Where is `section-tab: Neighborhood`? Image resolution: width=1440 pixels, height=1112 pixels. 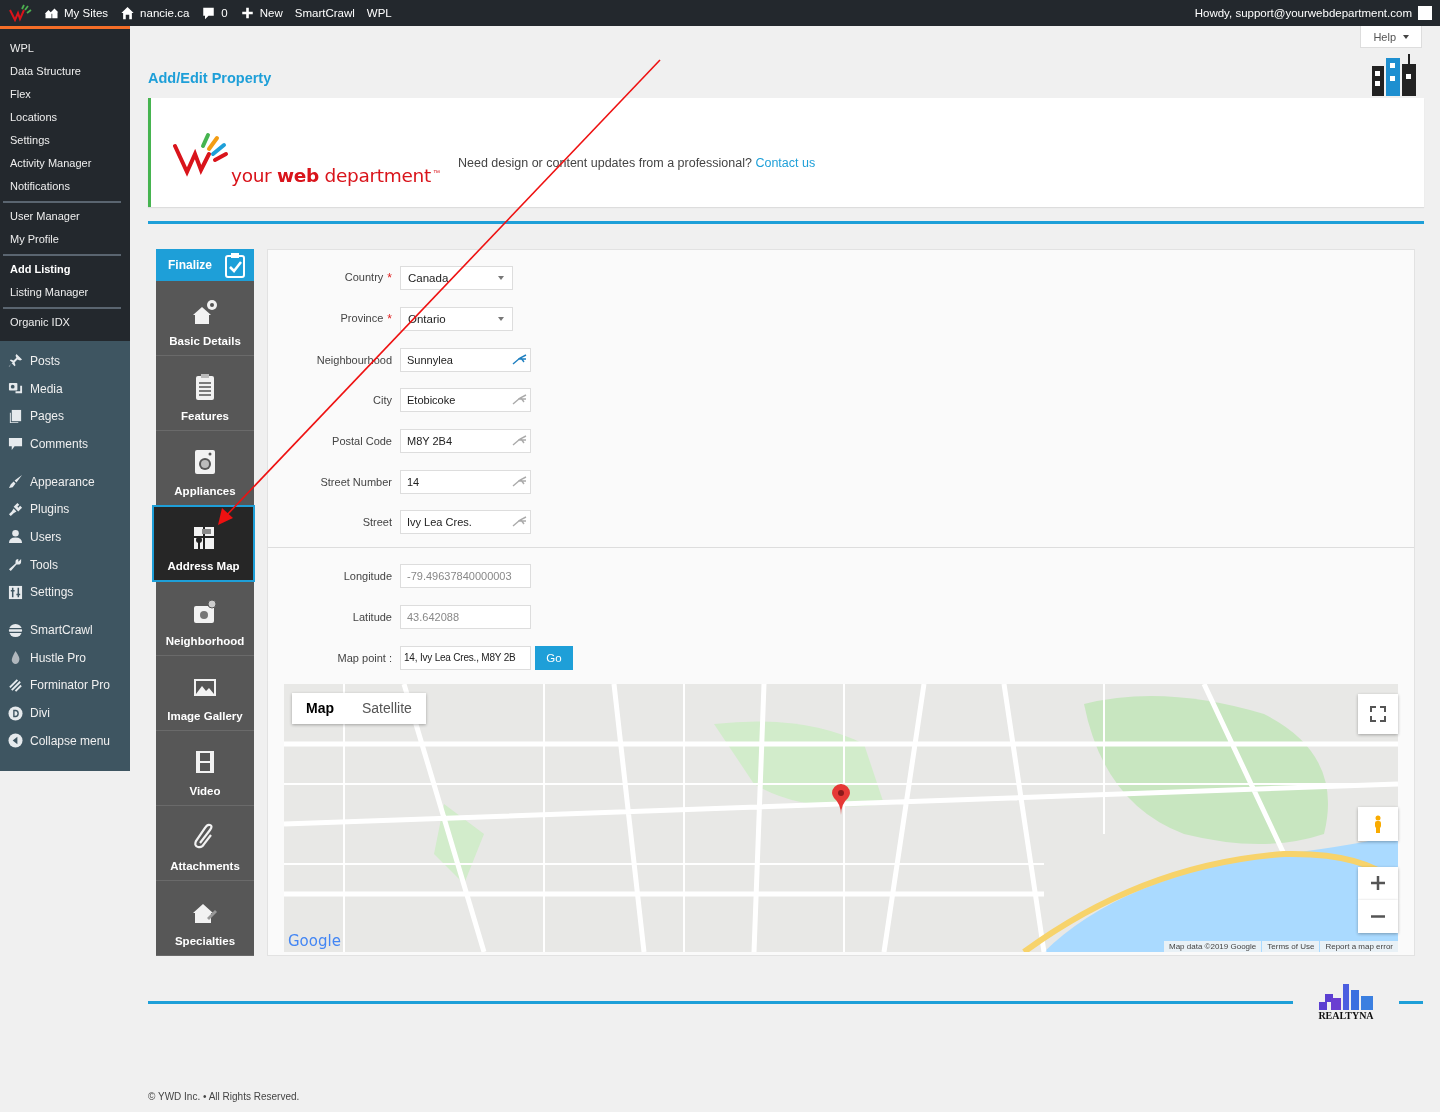
section-tab: Neighborhood is located at coordinates (205, 618).